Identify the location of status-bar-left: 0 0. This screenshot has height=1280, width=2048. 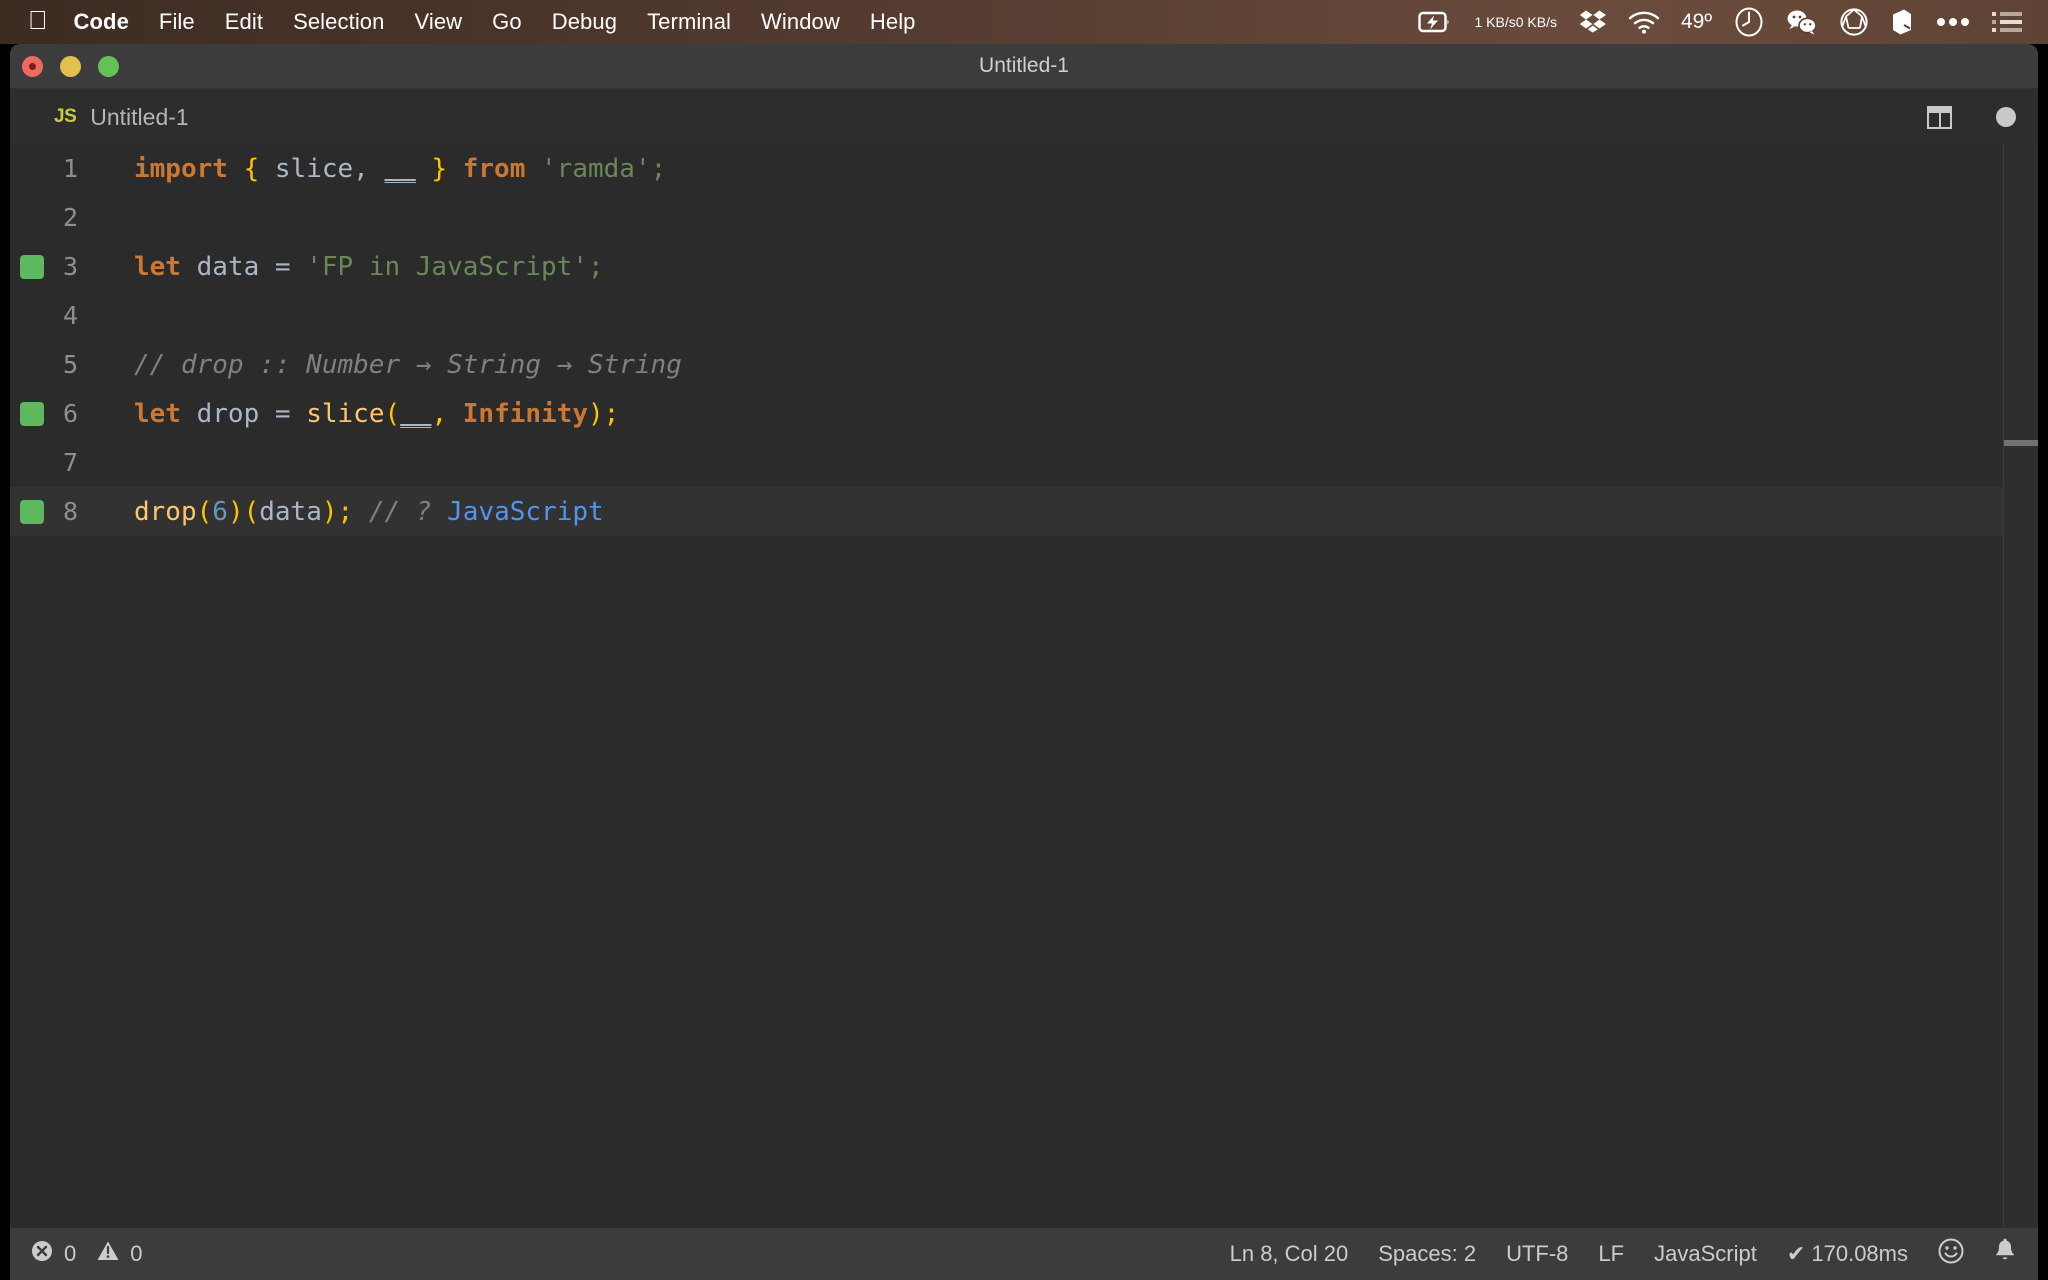
(86, 1254).